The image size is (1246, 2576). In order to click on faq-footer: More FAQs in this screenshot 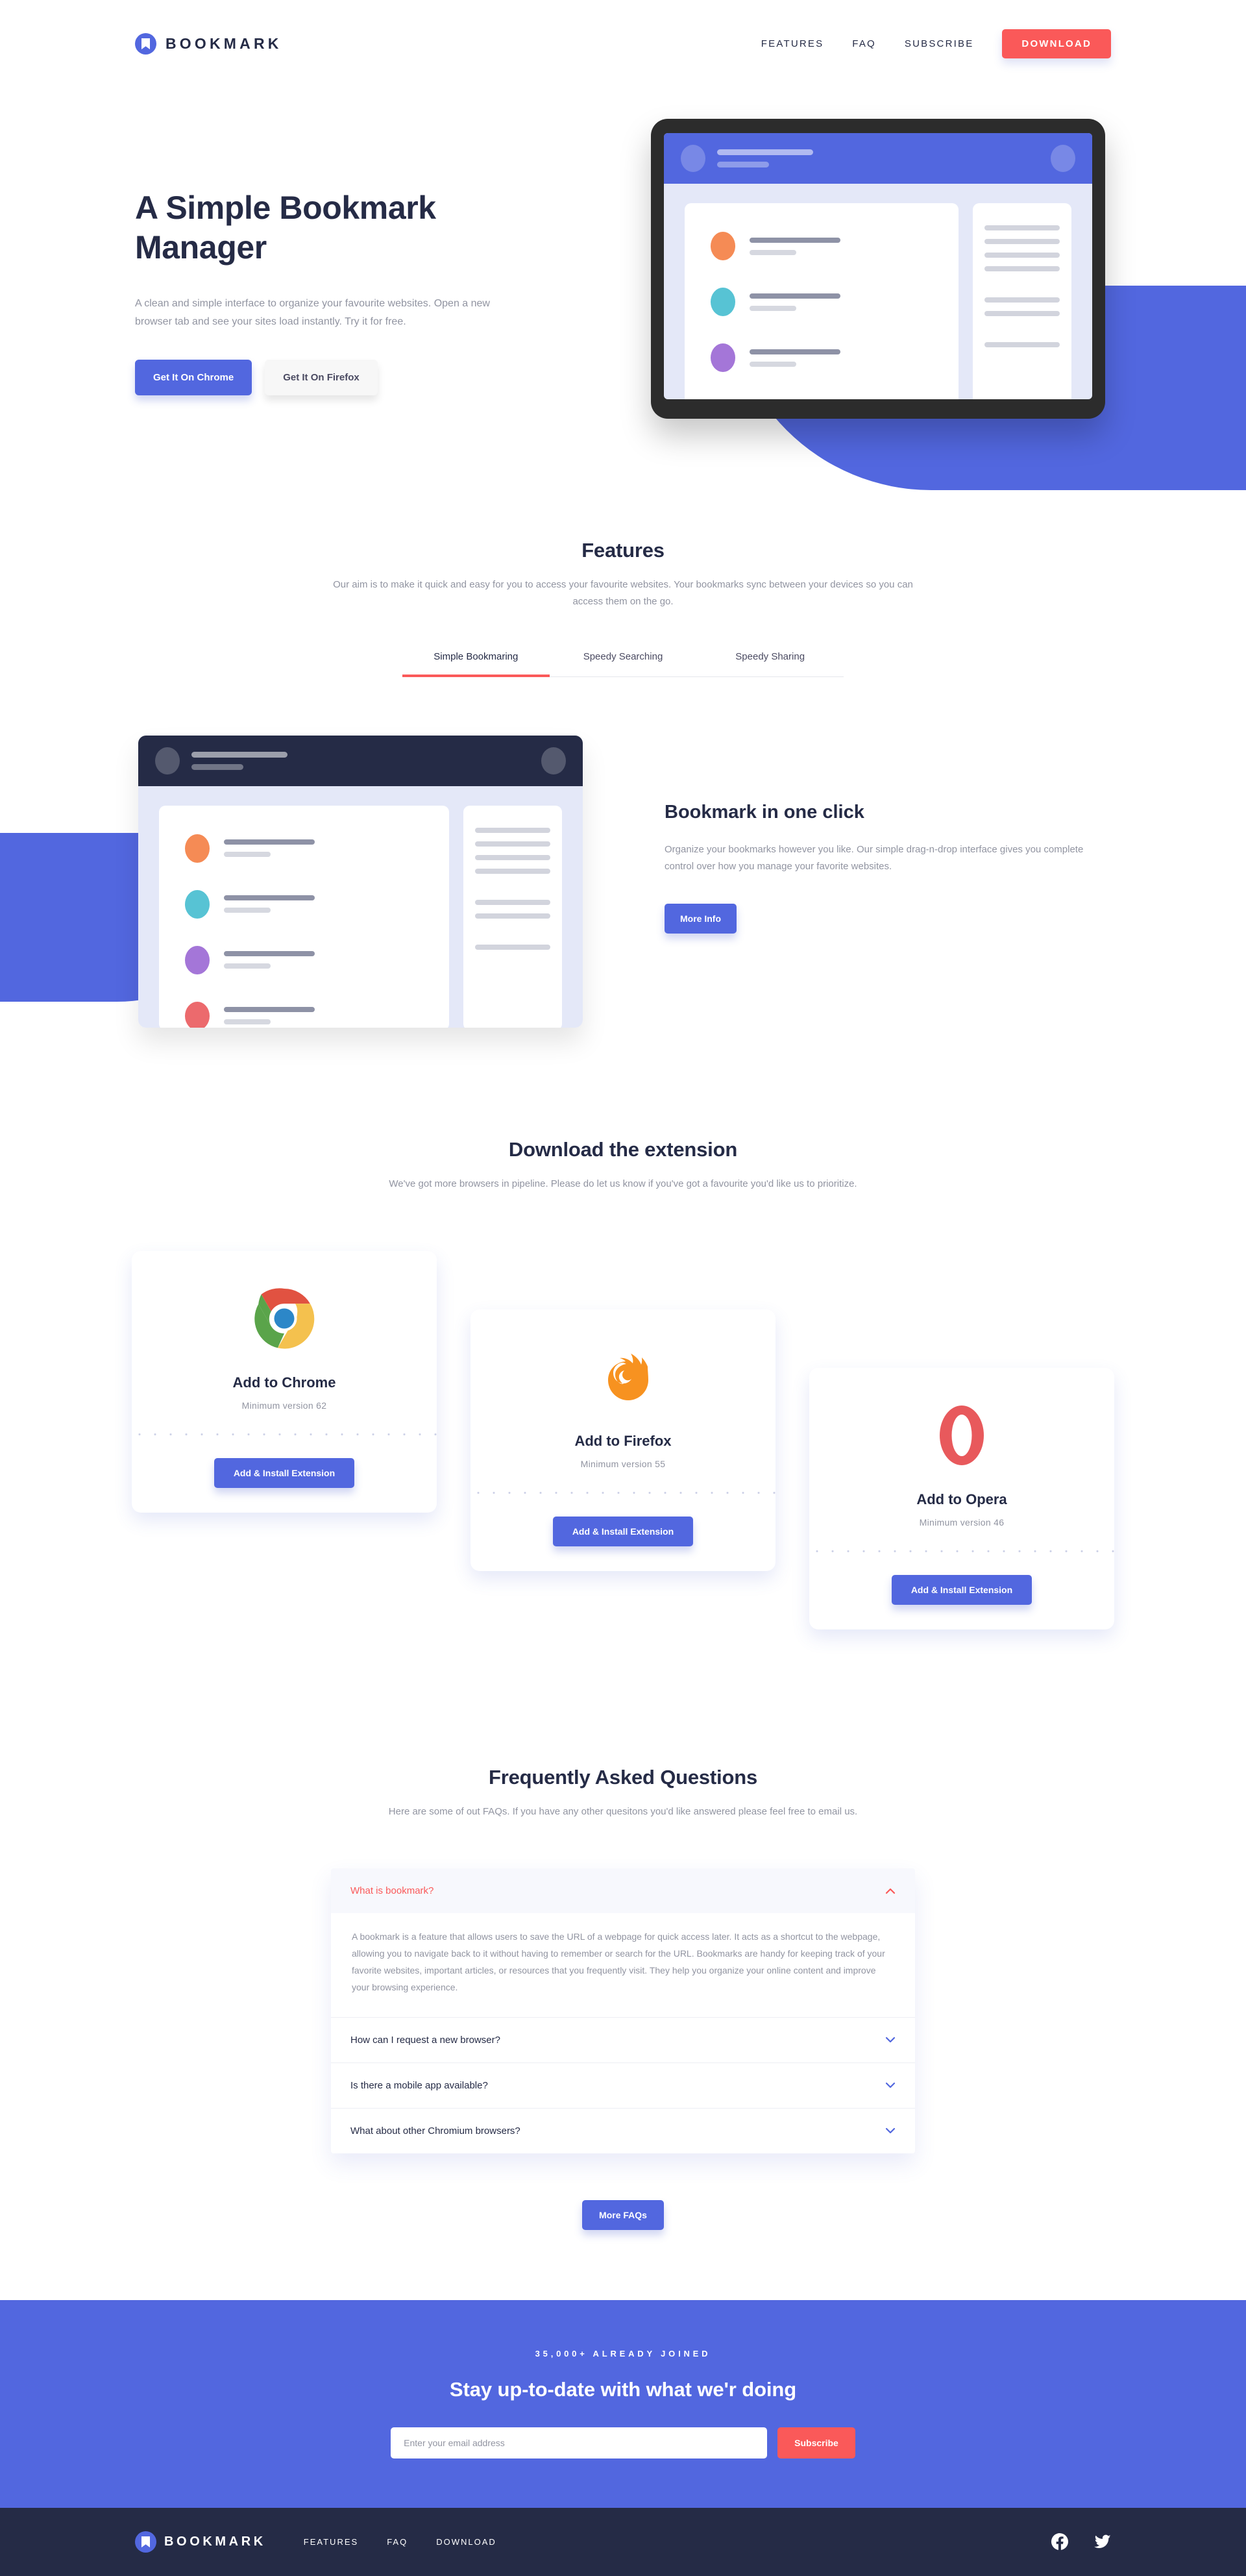, I will do `click(623, 2214)`.